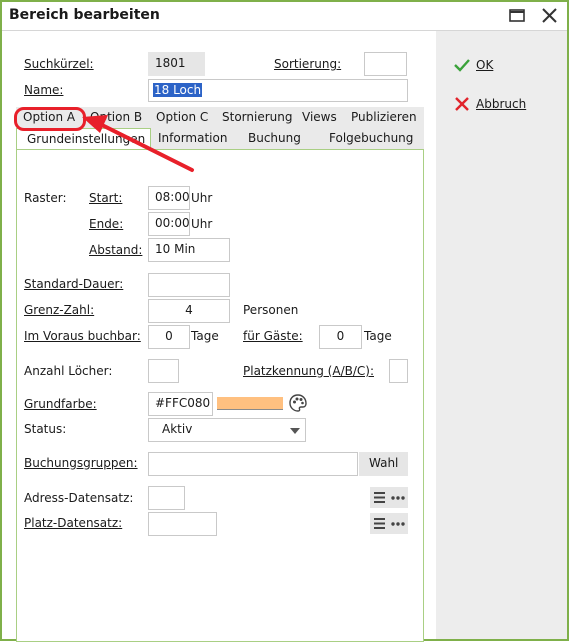 This screenshot has height=642, width=569. What do you see at coordinates (462, 104) in the screenshot?
I see `x-icon` at bounding box center [462, 104].